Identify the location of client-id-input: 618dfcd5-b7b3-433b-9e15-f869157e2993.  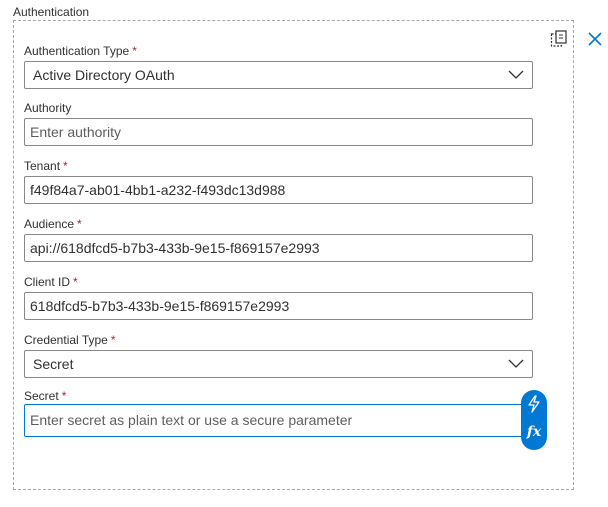
(278, 306).